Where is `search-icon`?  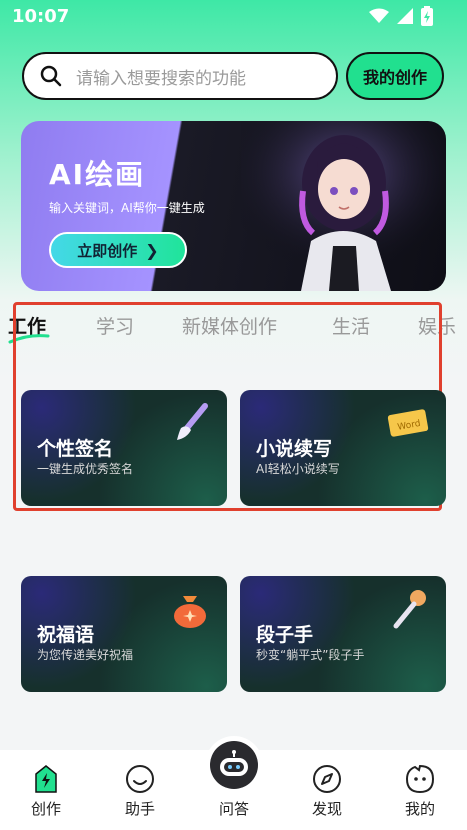 search-icon is located at coordinates (51, 76).